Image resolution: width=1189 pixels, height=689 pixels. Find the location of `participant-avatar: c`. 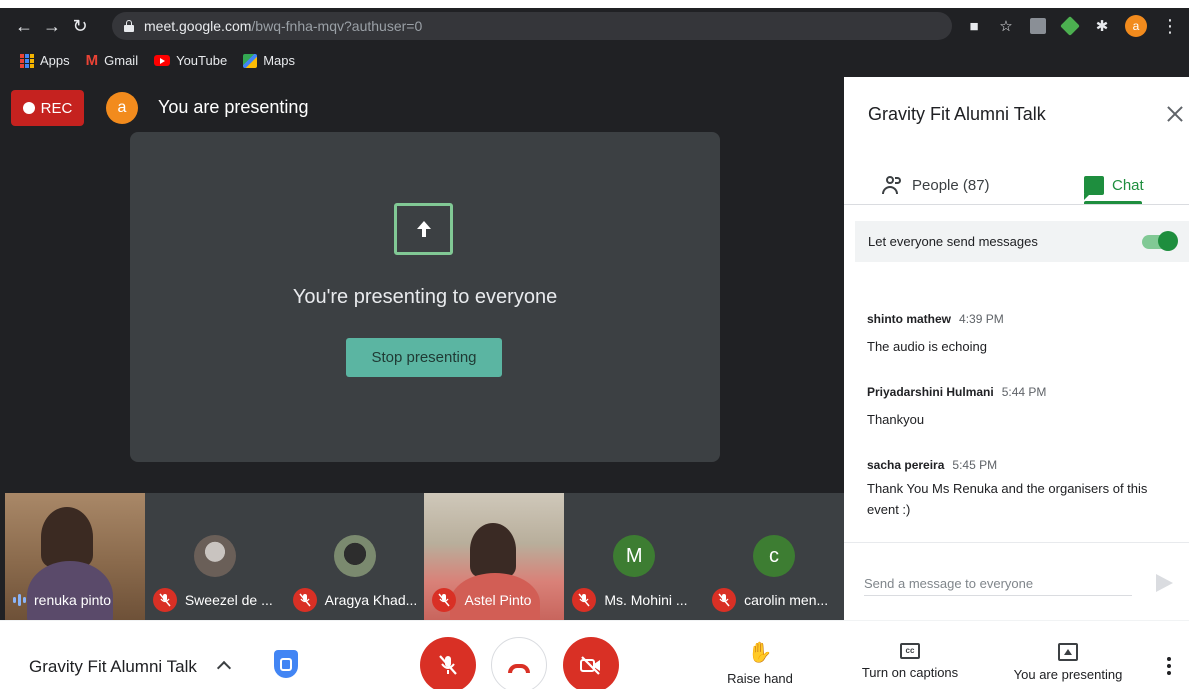

participant-avatar: c is located at coordinates (774, 556).